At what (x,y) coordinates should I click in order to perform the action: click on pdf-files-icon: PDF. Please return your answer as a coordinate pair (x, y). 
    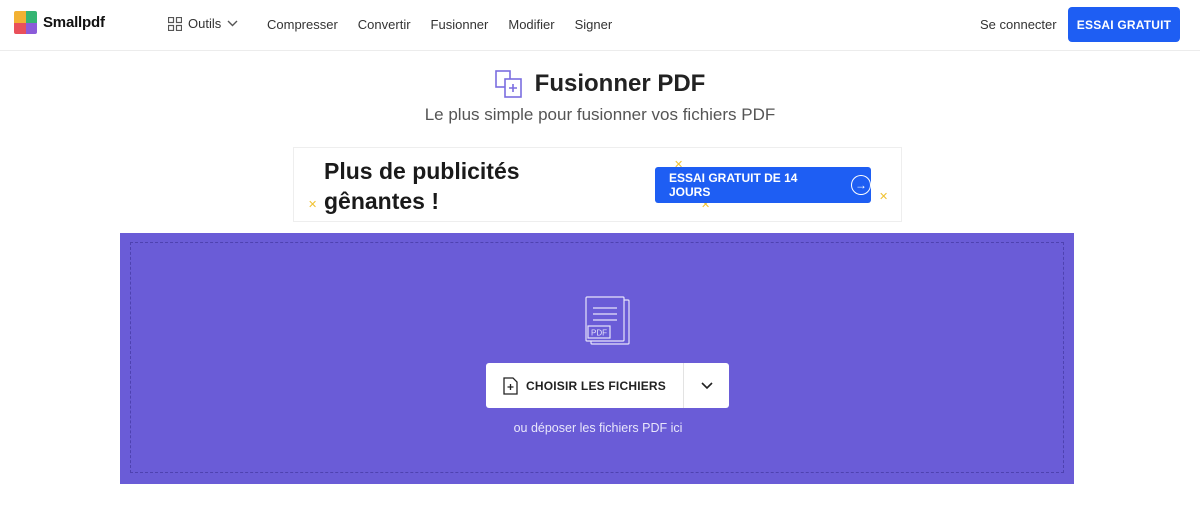
    Looking at the image, I should click on (607, 320).